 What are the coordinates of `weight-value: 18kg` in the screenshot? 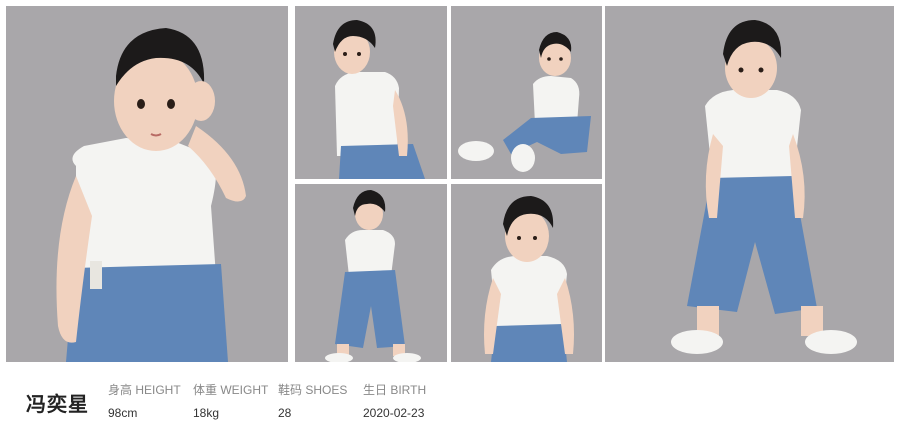 It's located at (206, 413).